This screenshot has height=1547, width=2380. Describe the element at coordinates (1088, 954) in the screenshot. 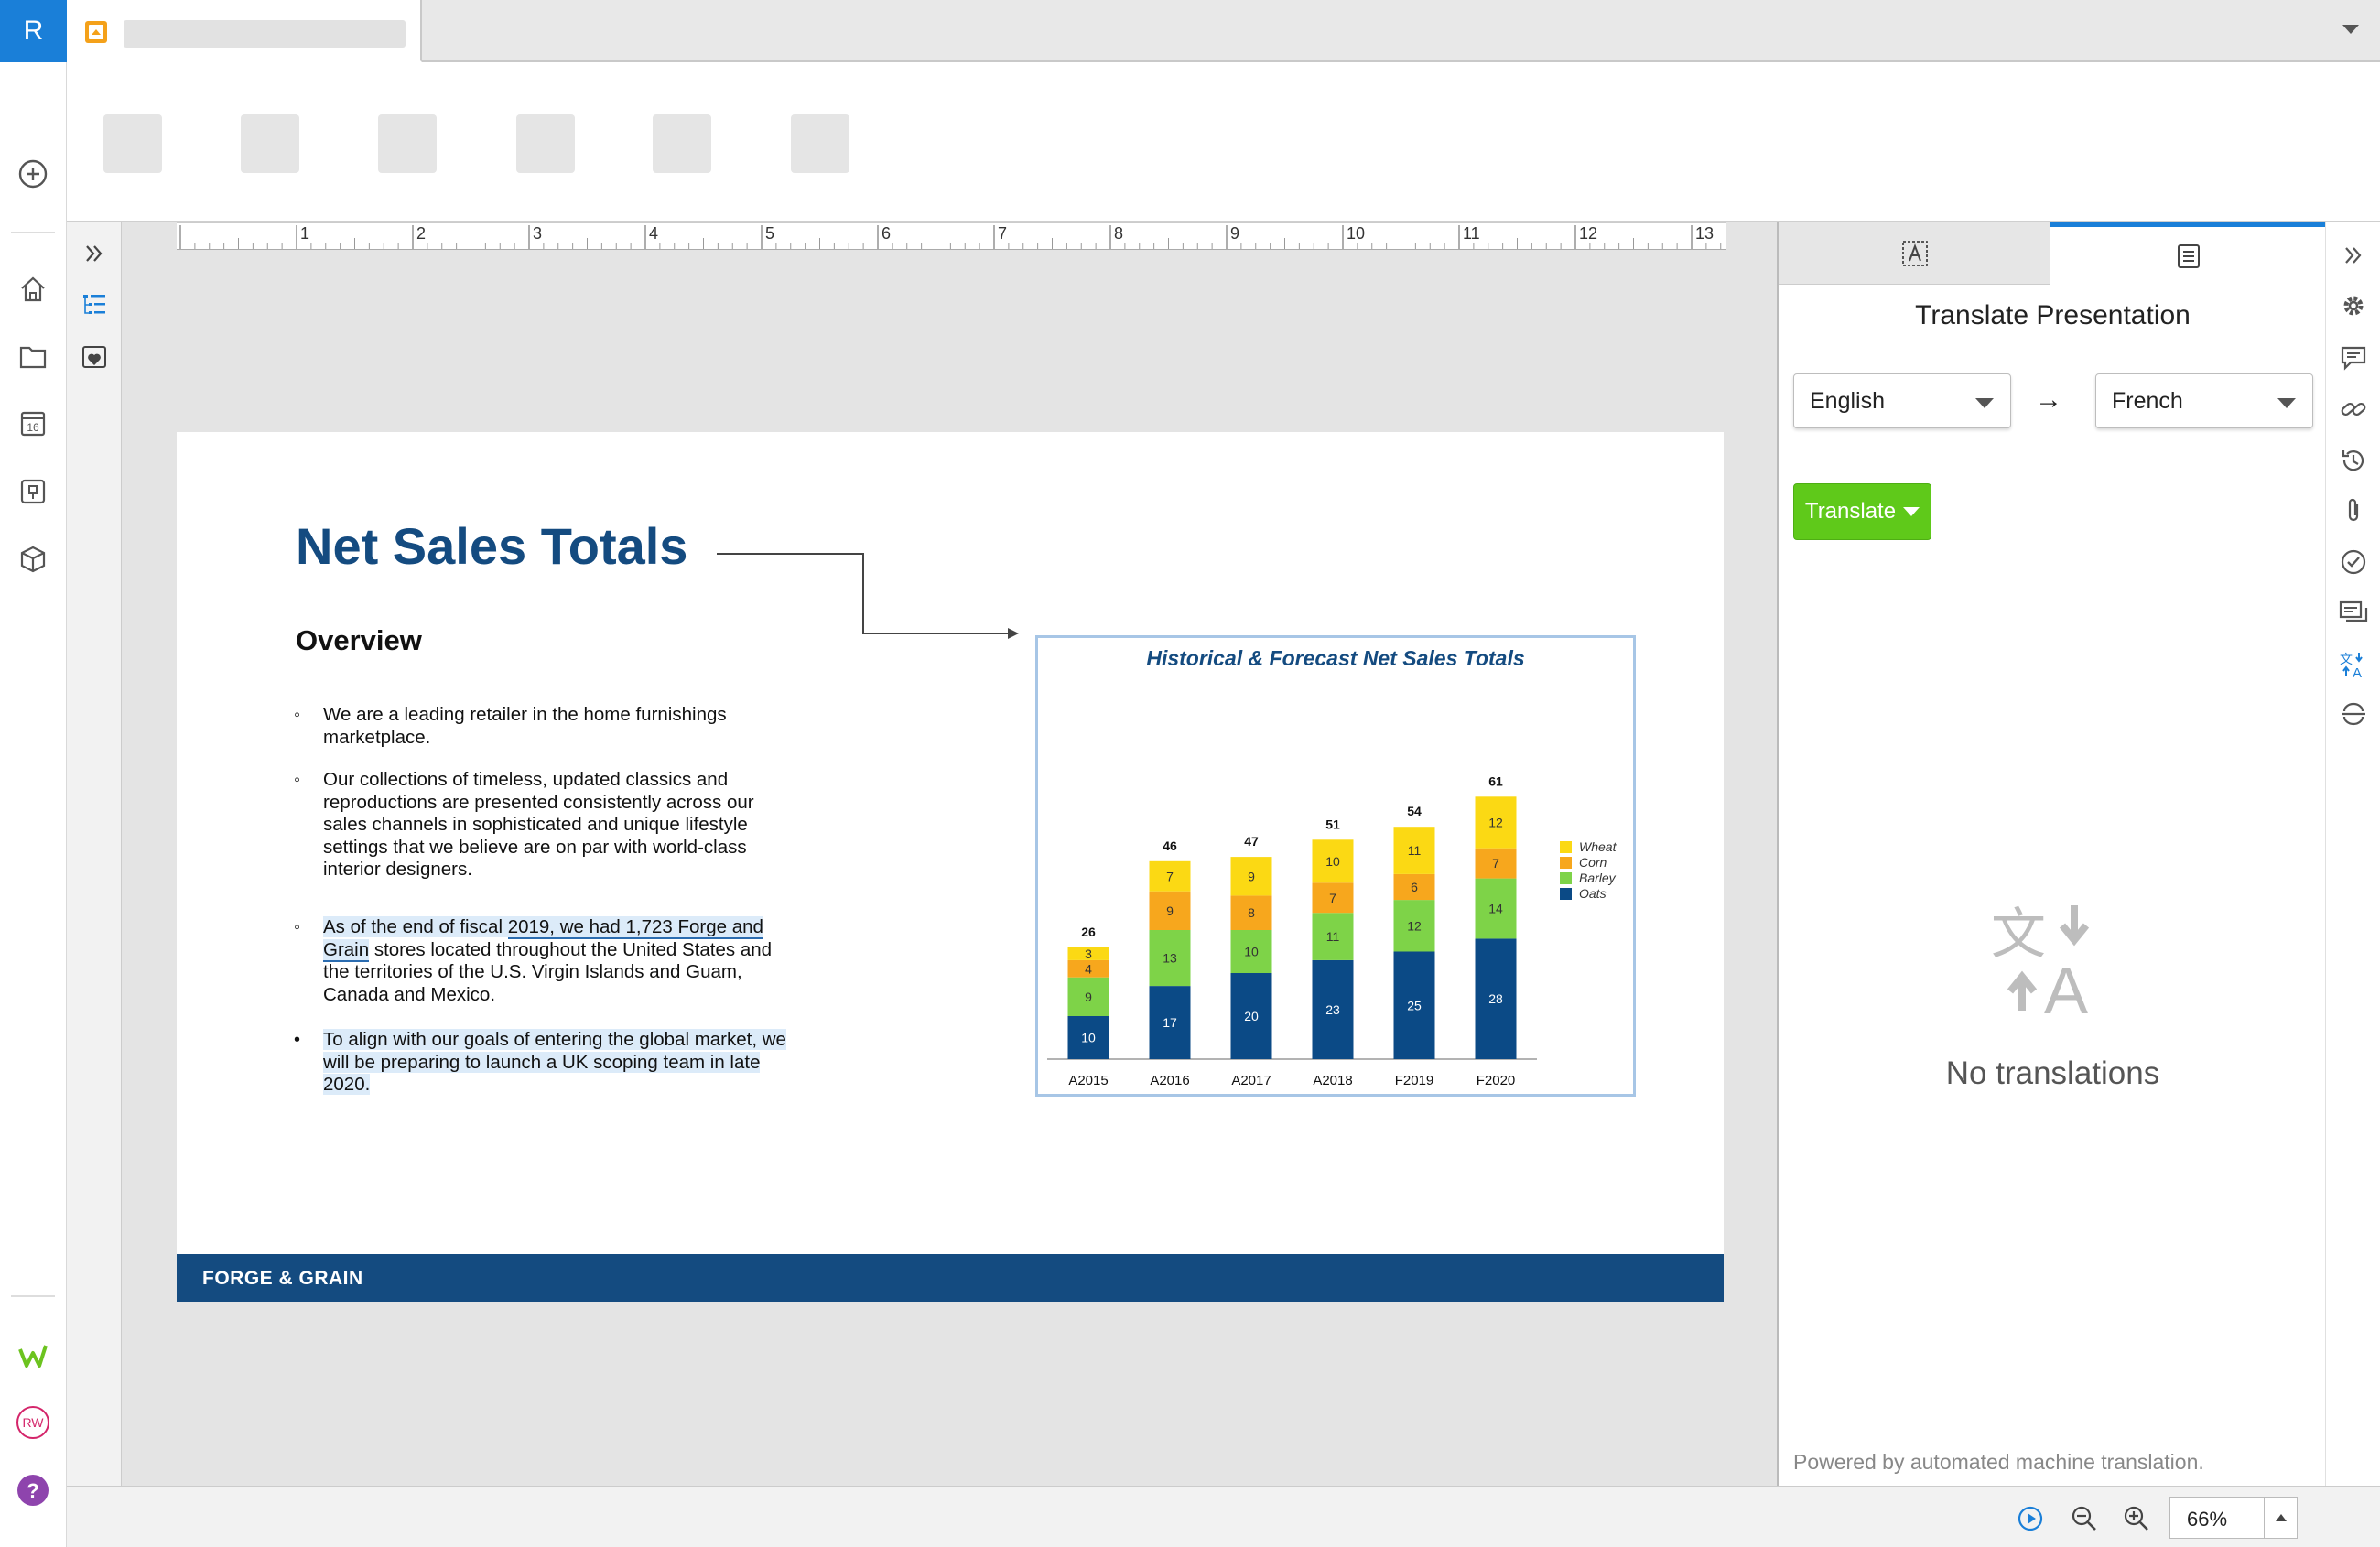

I see `bar-value-label: 3` at that location.